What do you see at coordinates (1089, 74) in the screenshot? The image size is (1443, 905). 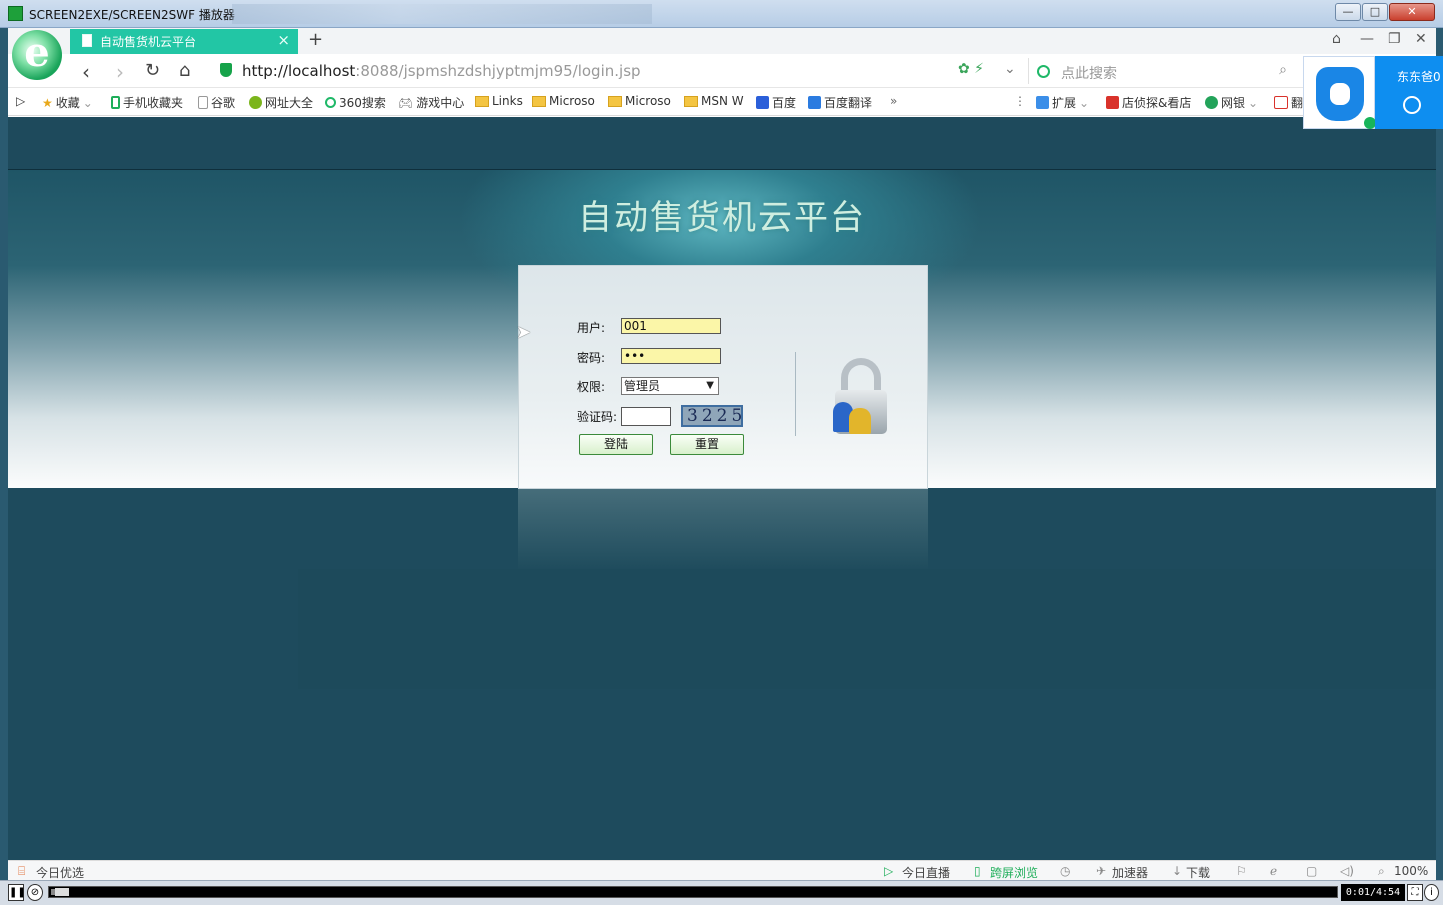 I see `search-placeholder: 点此搜索` at bounding box center [1089, 74].